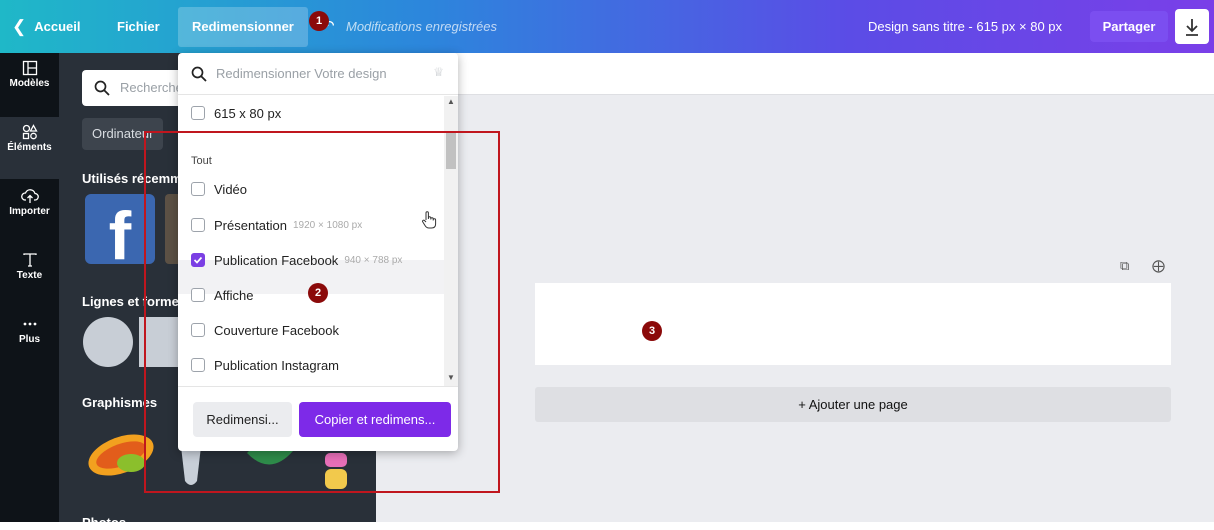 The image size is (1214, 530). Describe the element at coordinates (130, 301) in the screenshot. I see `shapes-heading: Lignes et forme` at that location.